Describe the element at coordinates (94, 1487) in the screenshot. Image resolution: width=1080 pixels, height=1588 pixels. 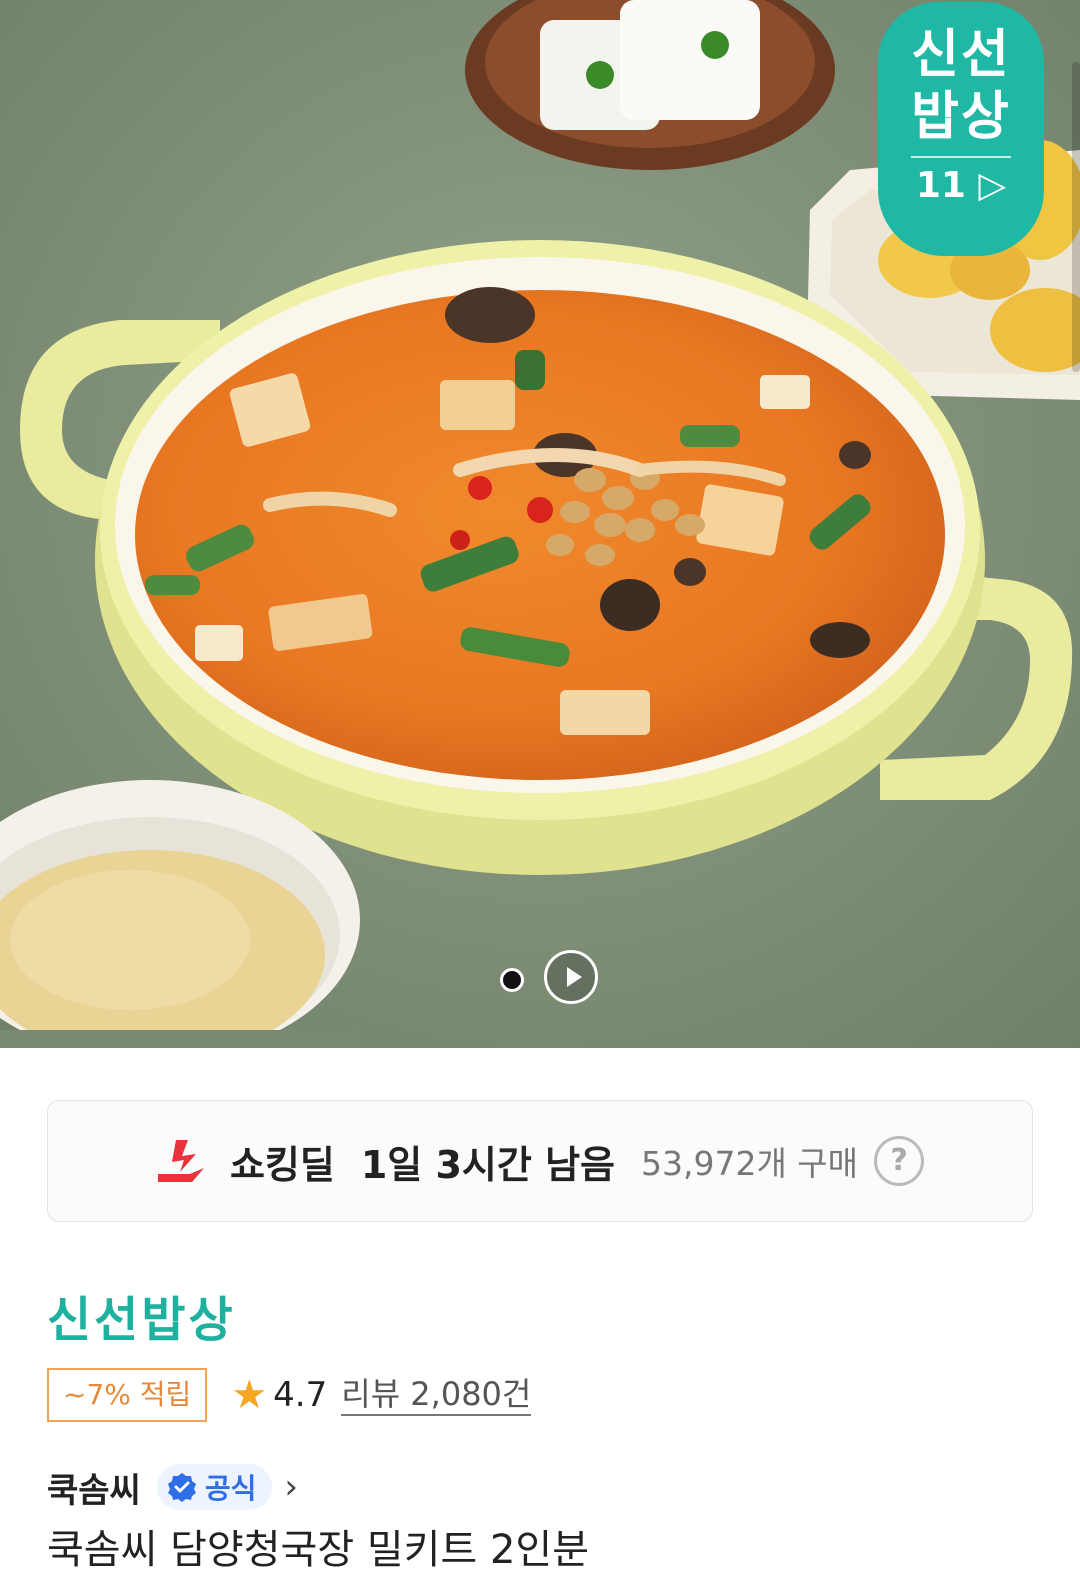
I see `seller-name: 쿡솜씨` at that location.